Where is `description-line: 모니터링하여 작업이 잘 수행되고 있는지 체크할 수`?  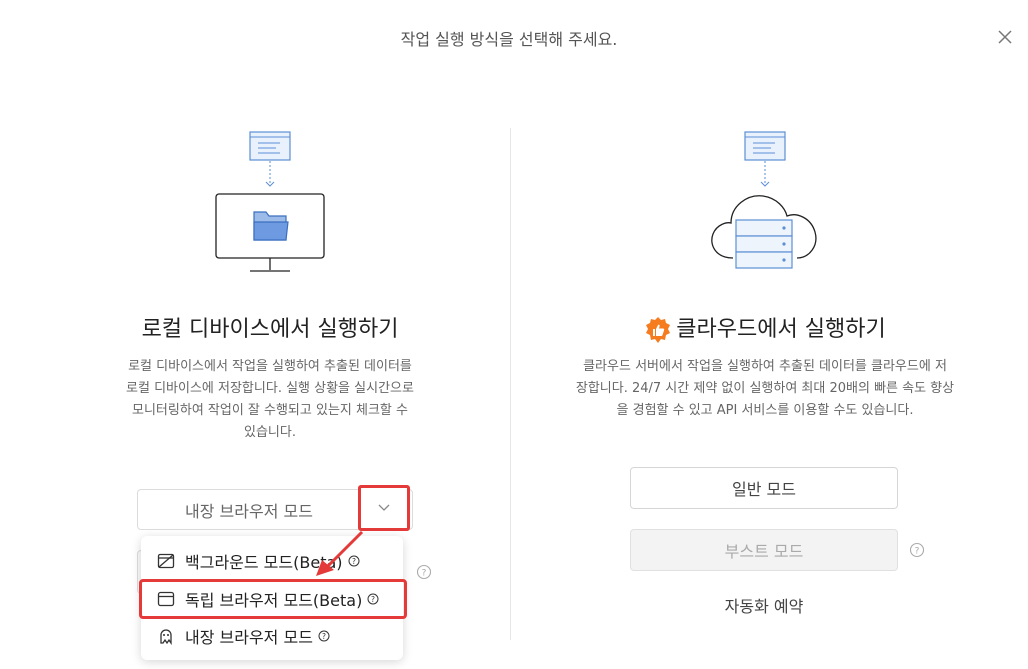
description-line: 모니터링하여 작업이 잘 수행되고 있는지 체크할 수 is located at coordinates (270, 410).